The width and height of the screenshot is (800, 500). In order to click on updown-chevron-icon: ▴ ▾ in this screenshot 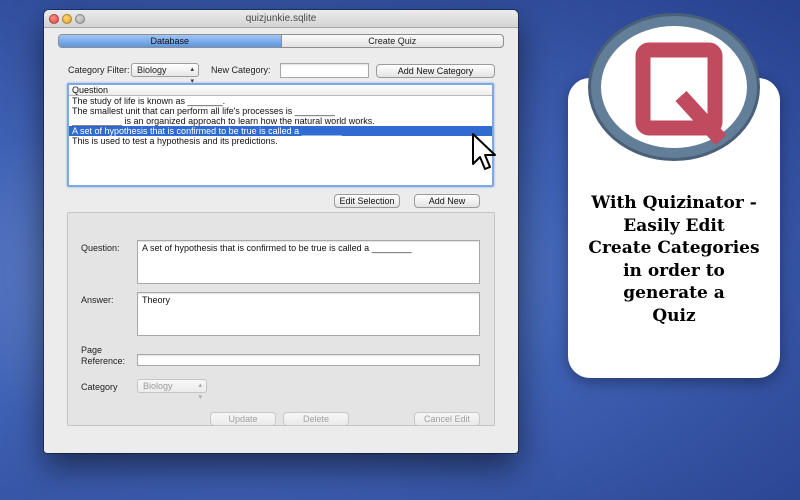, I will do `click(200, 391)`.